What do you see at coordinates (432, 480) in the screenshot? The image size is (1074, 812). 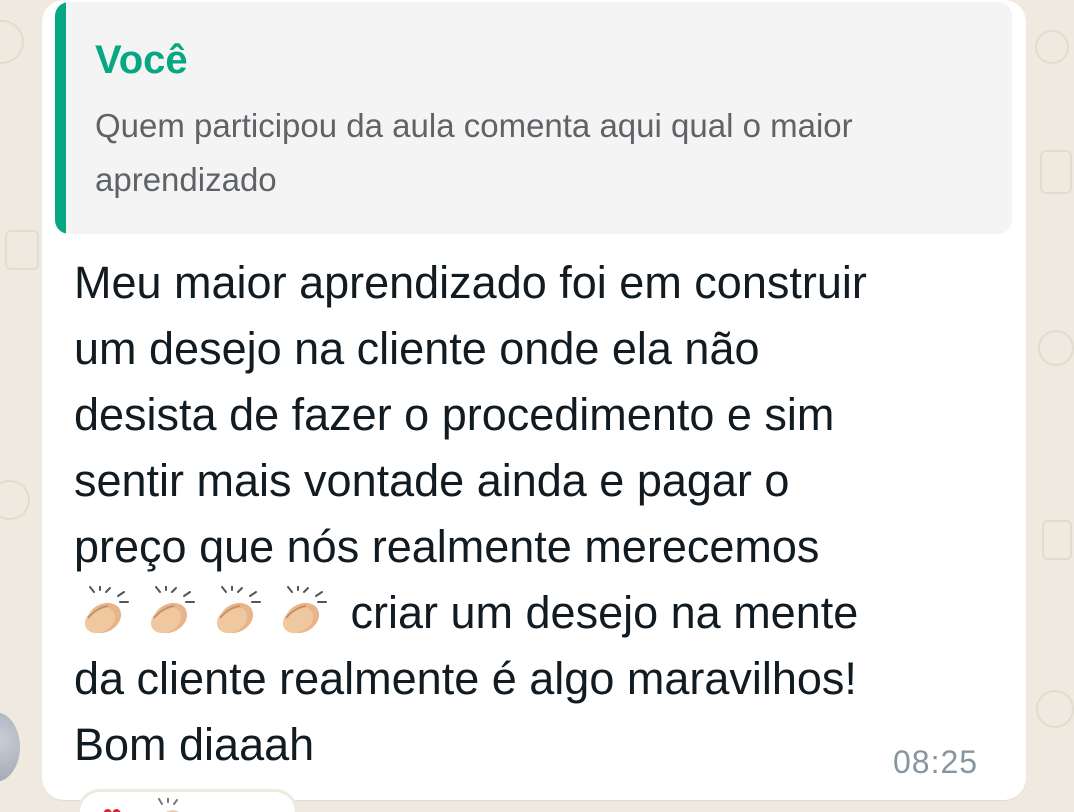 I see `message-line: sentir mais vontade ainda e pagar o` at bounding box center [432, 480].